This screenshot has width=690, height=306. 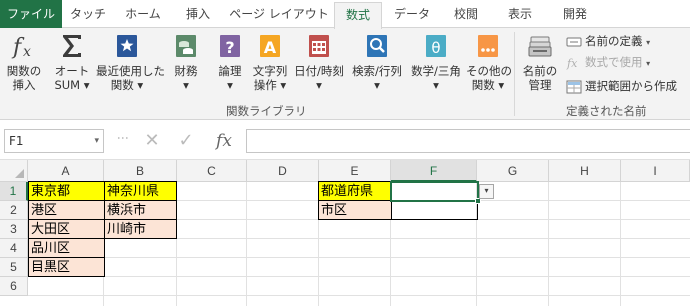 What do you see at coordinates (31, 14) in the screenshot?
I see `tab-file: ファイル` at bounding box center [31, 14].